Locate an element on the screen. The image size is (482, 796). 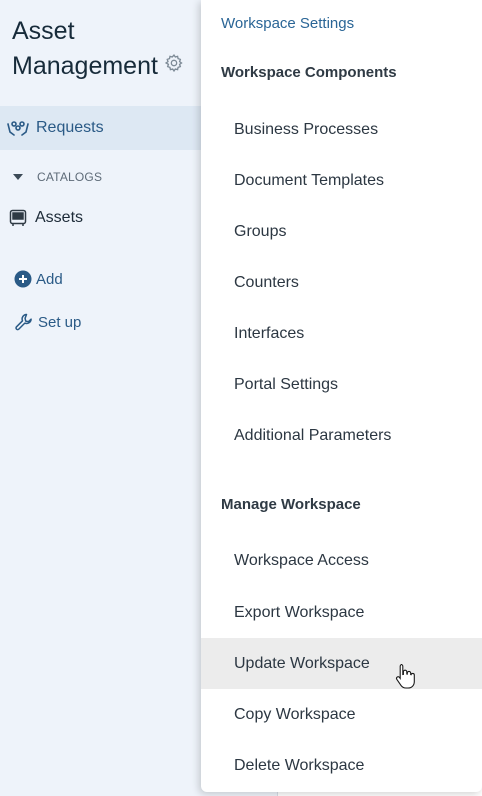
menu-item-copy-workspace: Copy Workspace is located at coordinates (341, 714).